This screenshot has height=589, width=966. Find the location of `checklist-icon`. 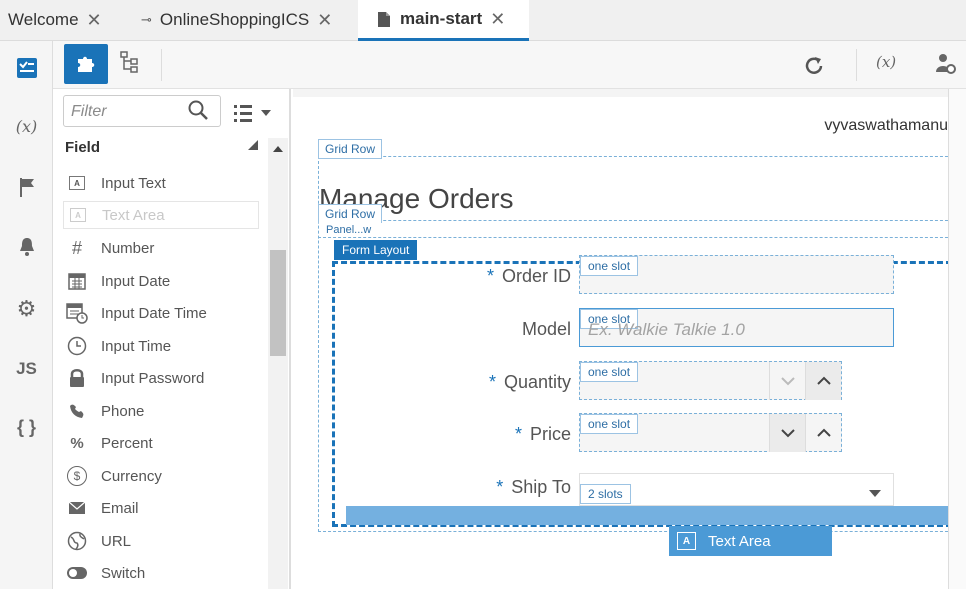

checklist-icon is located at coordinates (26, 71).